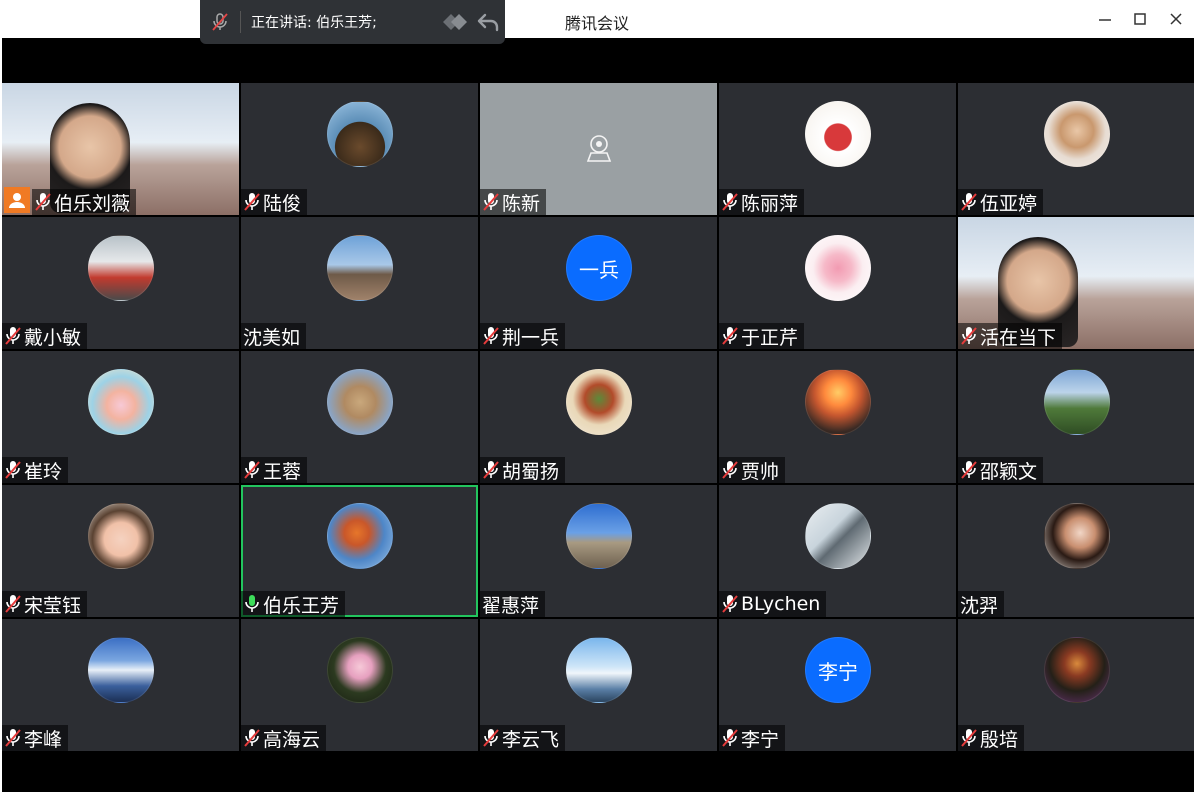 This screenshot has height=792, width=1194. I want to click on participant-name: 活在当下, so click(1018, 337).